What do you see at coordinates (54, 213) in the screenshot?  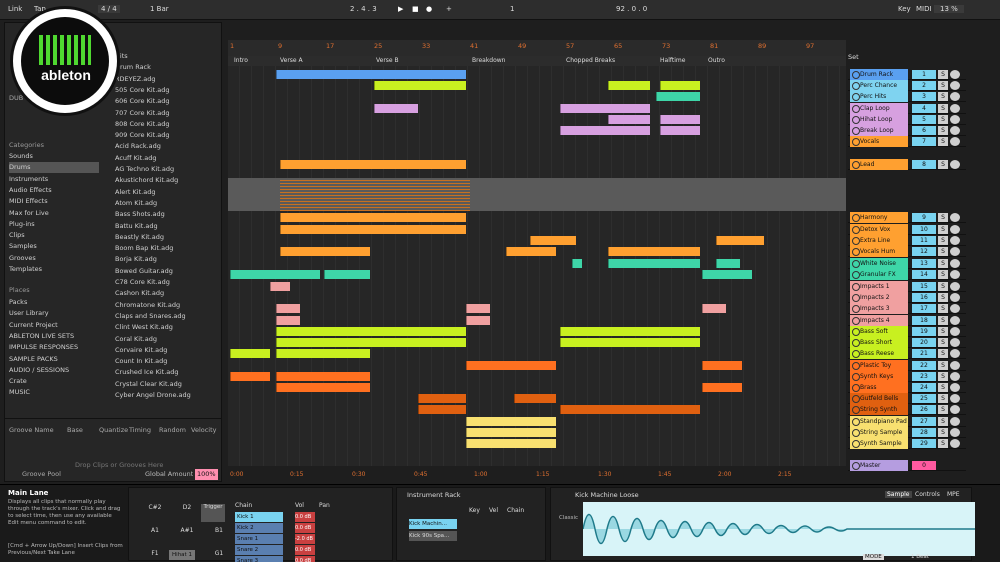 I see `category-max-for-live: Max for Live` at bounding box center [54, 213].